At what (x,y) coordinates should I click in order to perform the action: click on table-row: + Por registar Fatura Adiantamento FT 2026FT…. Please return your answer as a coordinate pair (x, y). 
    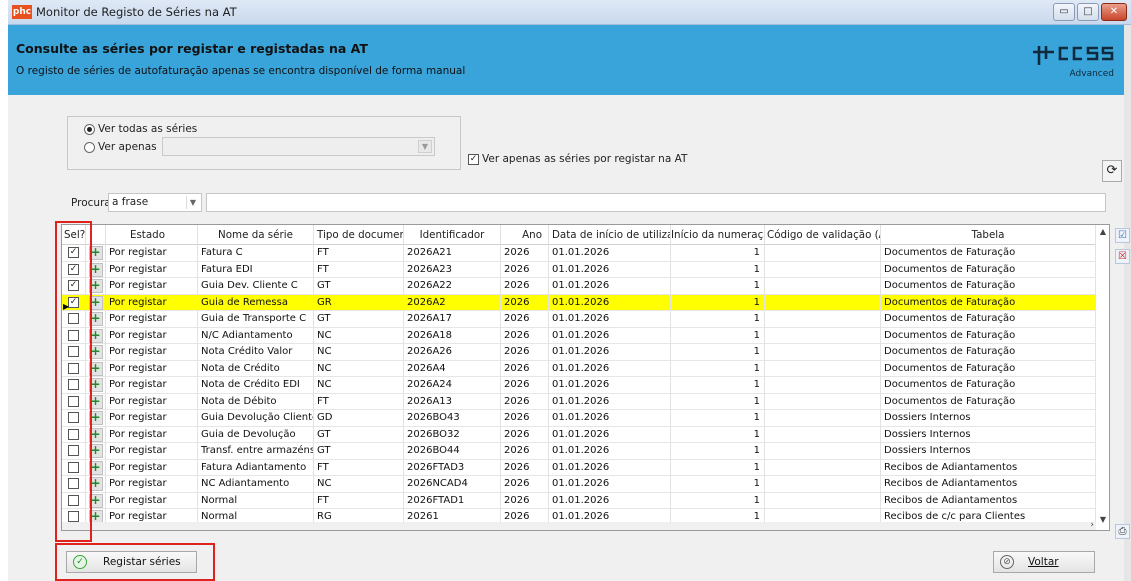
    Looking at the image, I should click on (579, 467).